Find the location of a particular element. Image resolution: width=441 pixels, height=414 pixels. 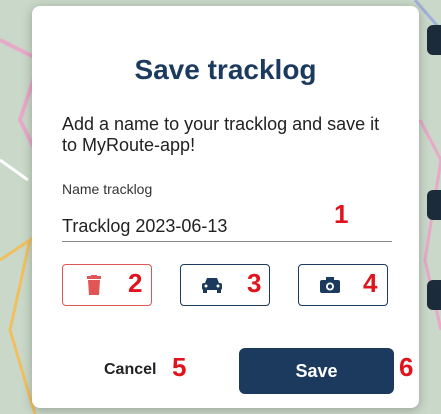

dialog-title: Save tracklog is located at coordinates (225, 69).